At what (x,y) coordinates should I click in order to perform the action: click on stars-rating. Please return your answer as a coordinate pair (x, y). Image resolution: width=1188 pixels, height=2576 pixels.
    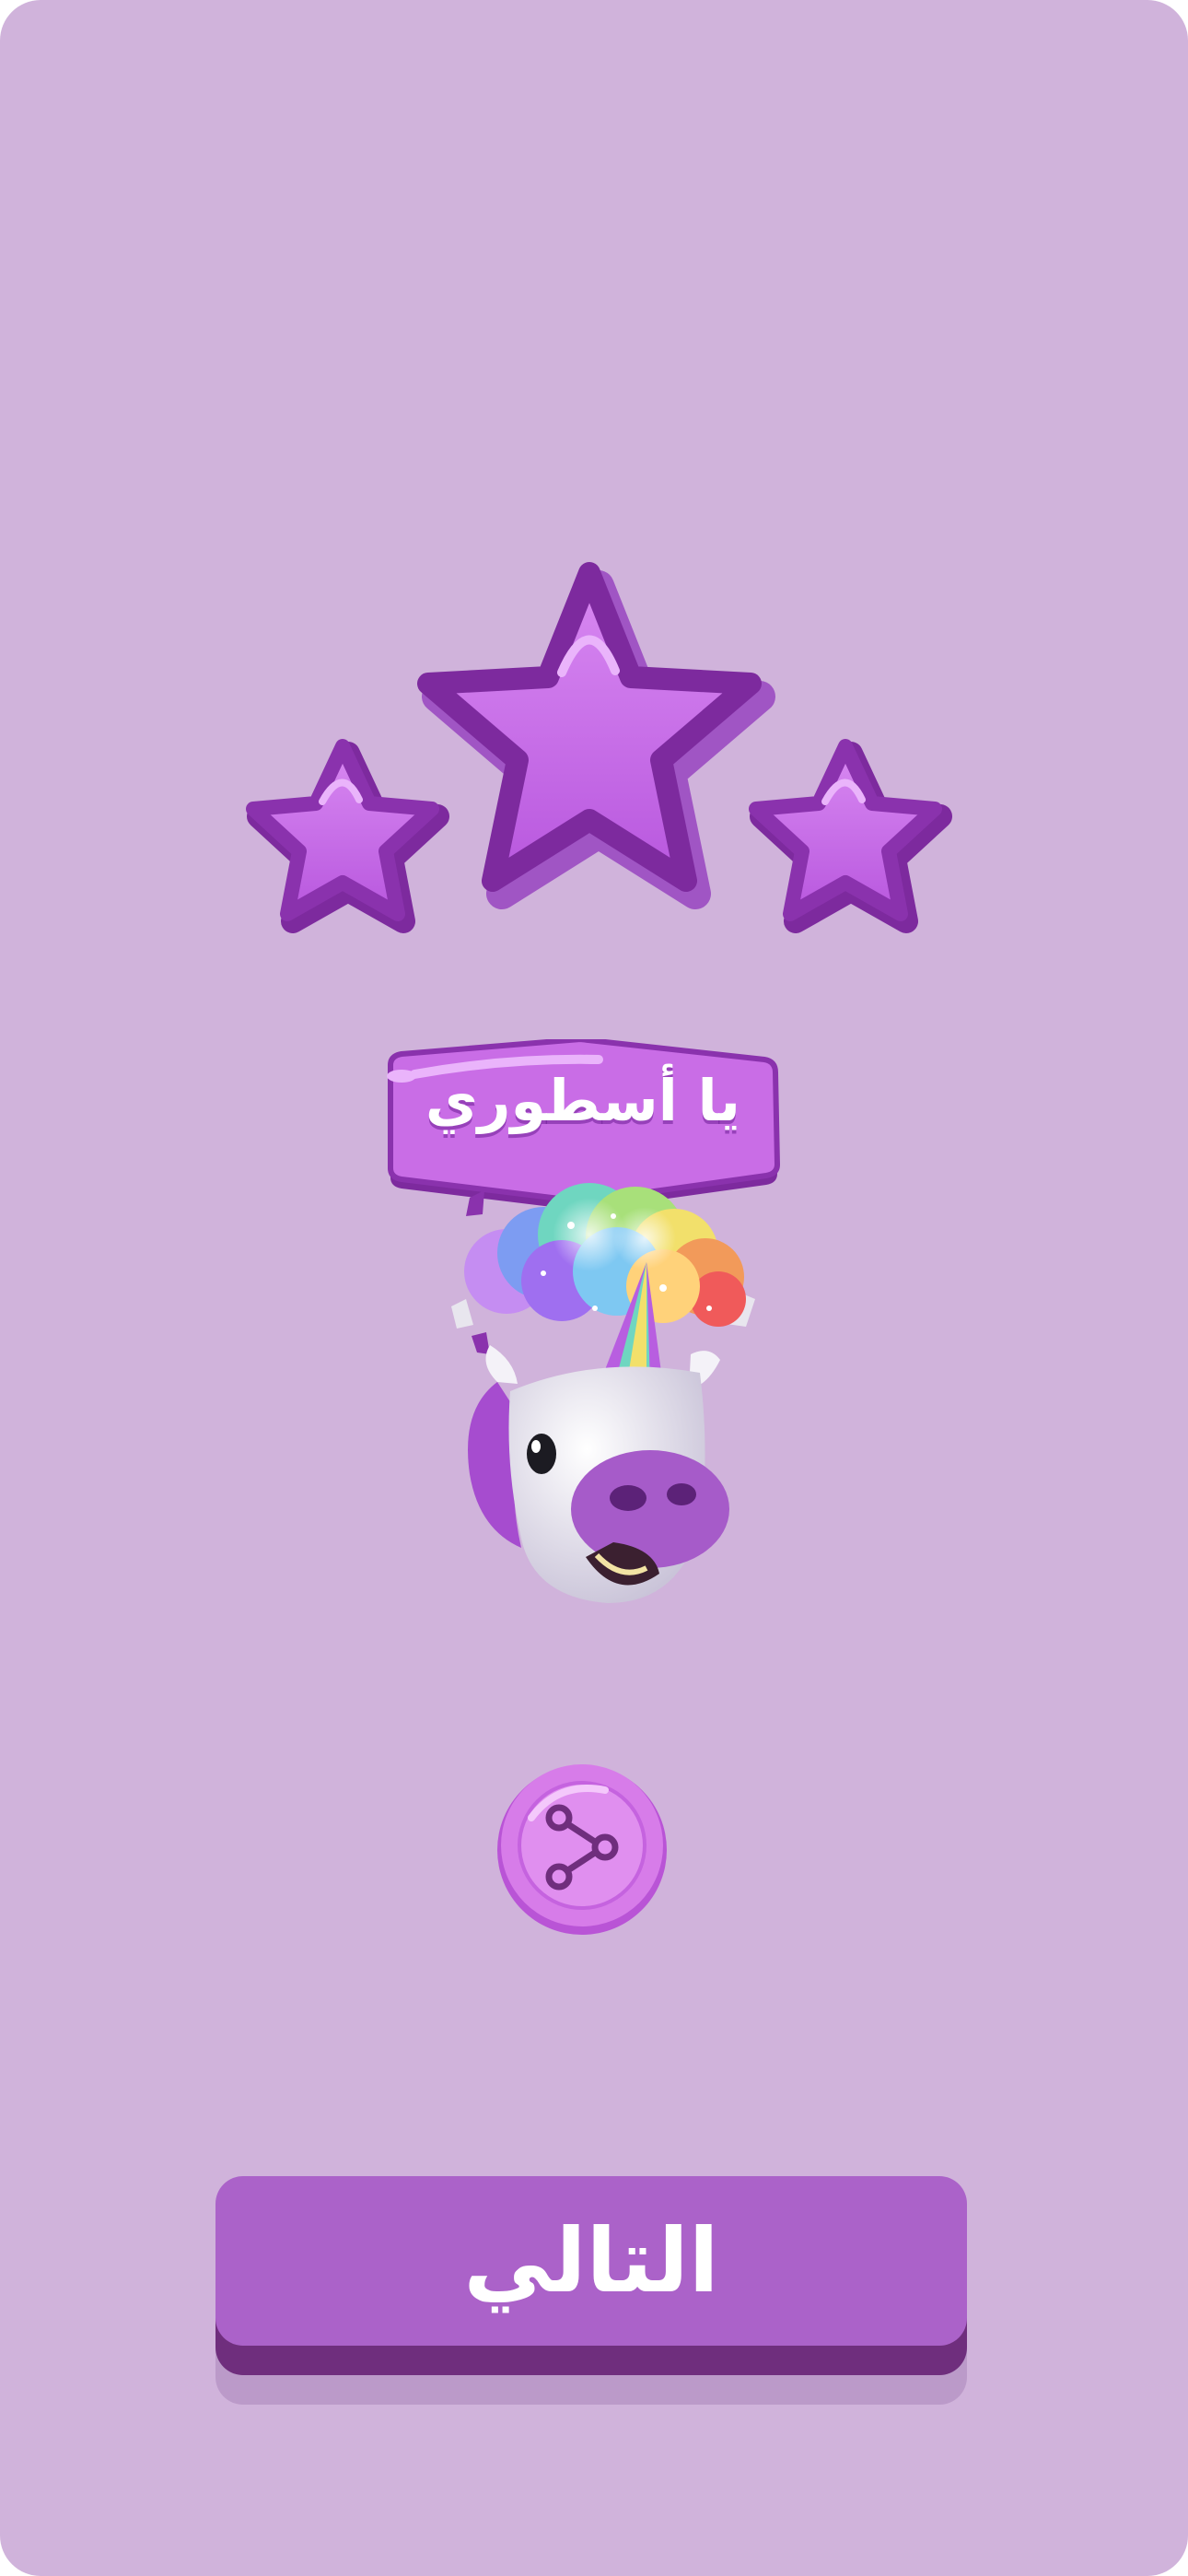
    Looking at the image, I should click on (599, 747).